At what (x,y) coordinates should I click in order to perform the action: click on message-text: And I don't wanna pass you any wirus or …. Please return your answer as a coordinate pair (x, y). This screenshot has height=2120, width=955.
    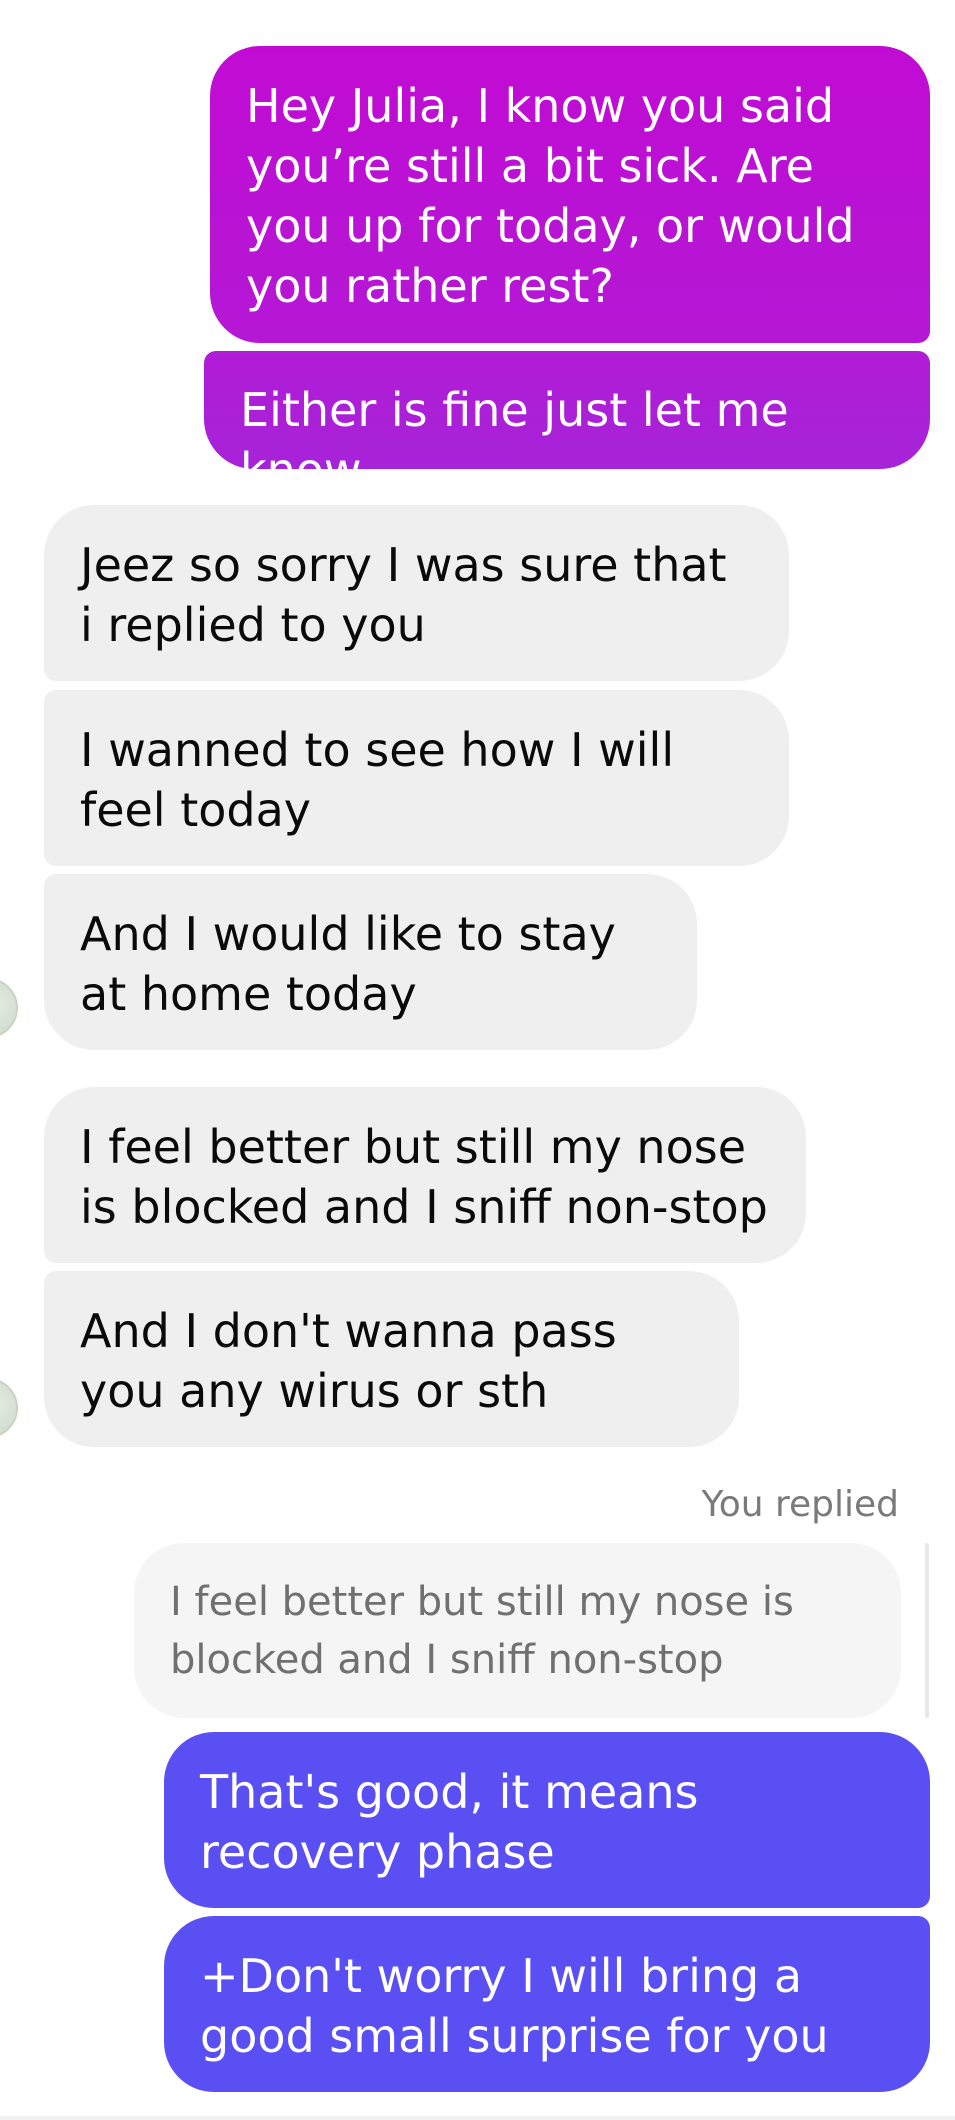
    Looking at the image, I should click on (348, 1361).